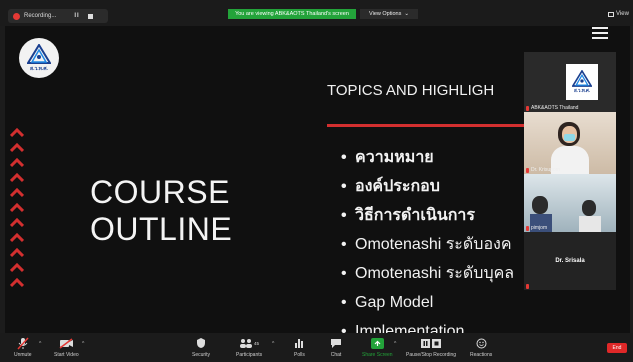 The width and height of the screenshot is (633, 362). What do you see at coordinates (23, 343) in the screenshot?
I see `muted-microphone-icon` at bounding box center [23, 343].